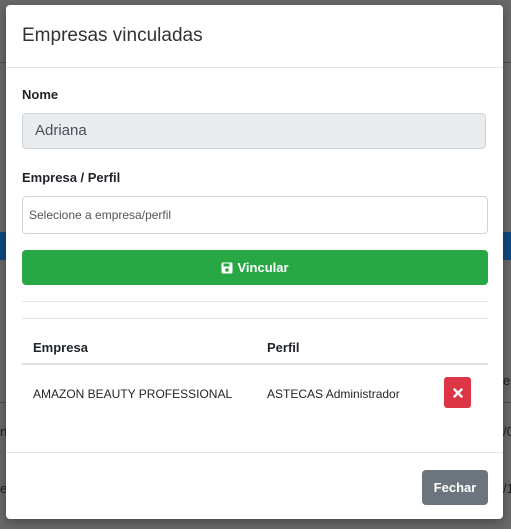 Image resolution: width=511 pixels, height=529 pixels. What do you see at coordinates (71, 177) in the screenshot?
I see `company-profile-label: Empresa / Perfil` at bounding box center [71, 177].